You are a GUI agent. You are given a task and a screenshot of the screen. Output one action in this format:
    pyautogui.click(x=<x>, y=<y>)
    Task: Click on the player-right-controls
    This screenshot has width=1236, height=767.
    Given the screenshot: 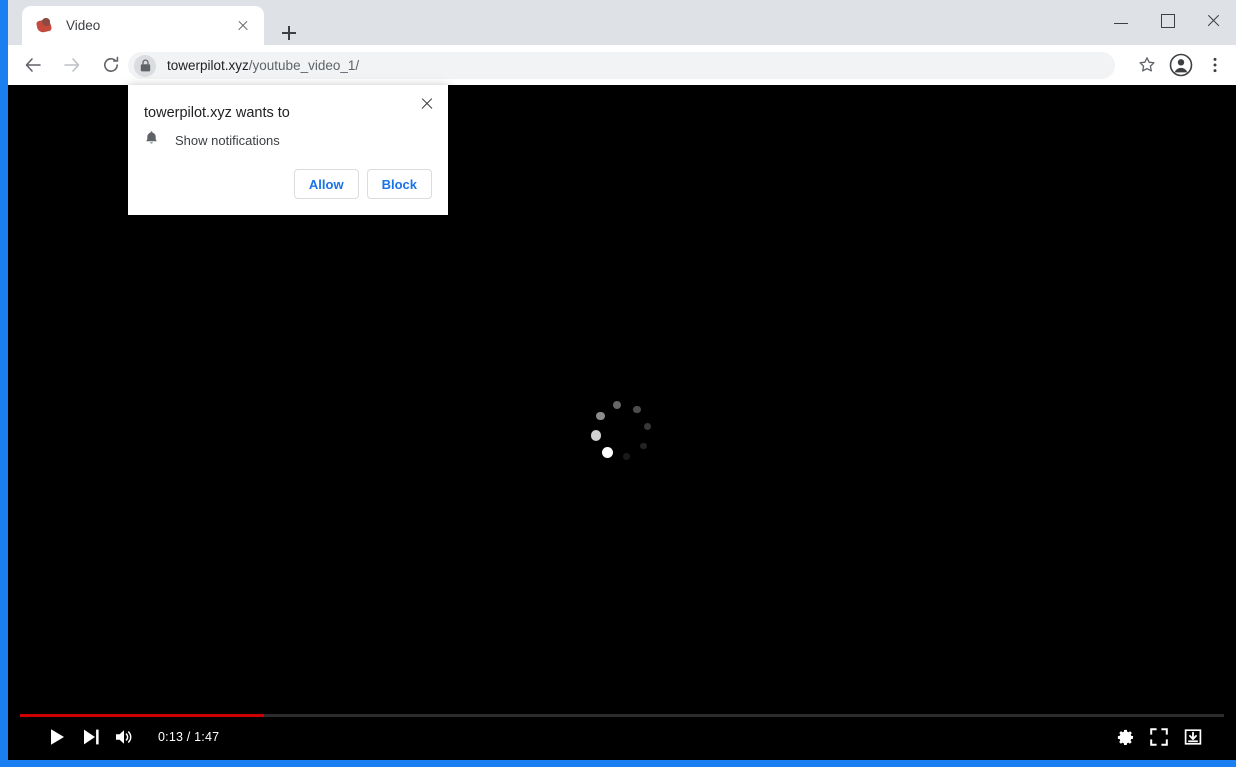 What is the action you would take?
    pyautogui.click(x=1159, y=737)
    